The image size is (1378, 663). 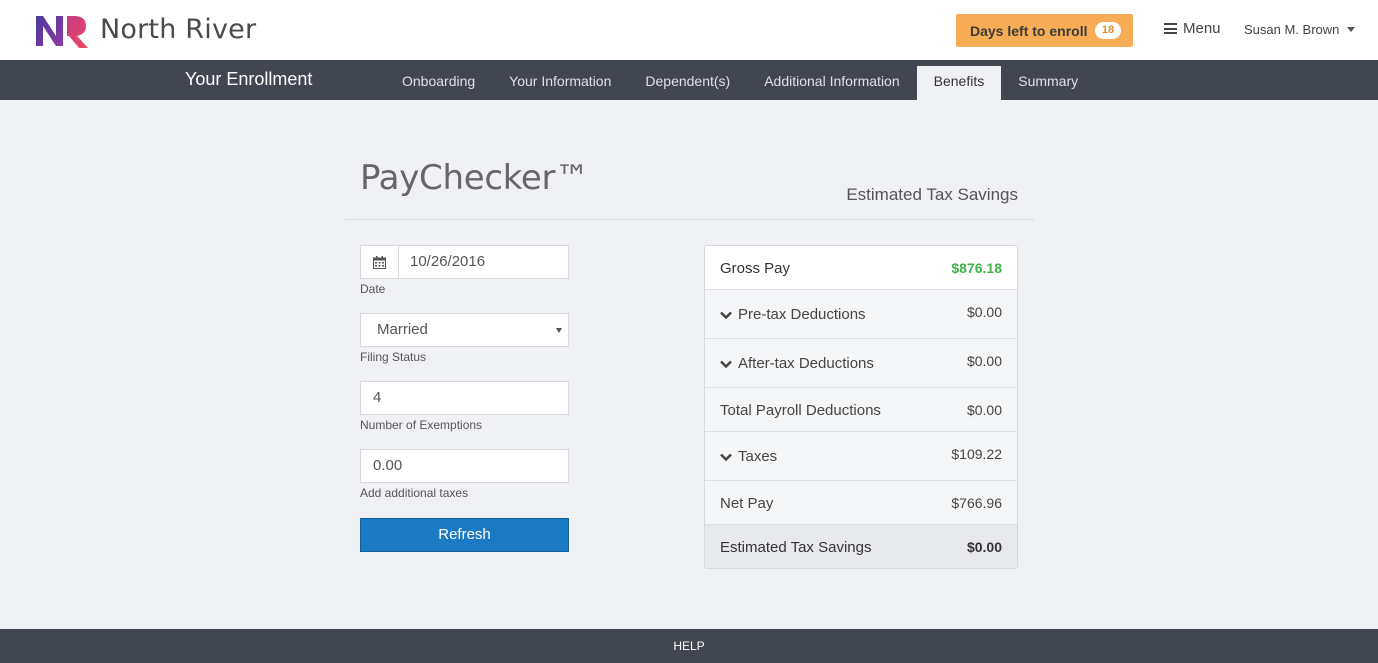 What do you see at coordinates (984, 410) in the screenshot?
I see `total-payroll-deductions-amount: $0.00` at bounding box center [984, 410].